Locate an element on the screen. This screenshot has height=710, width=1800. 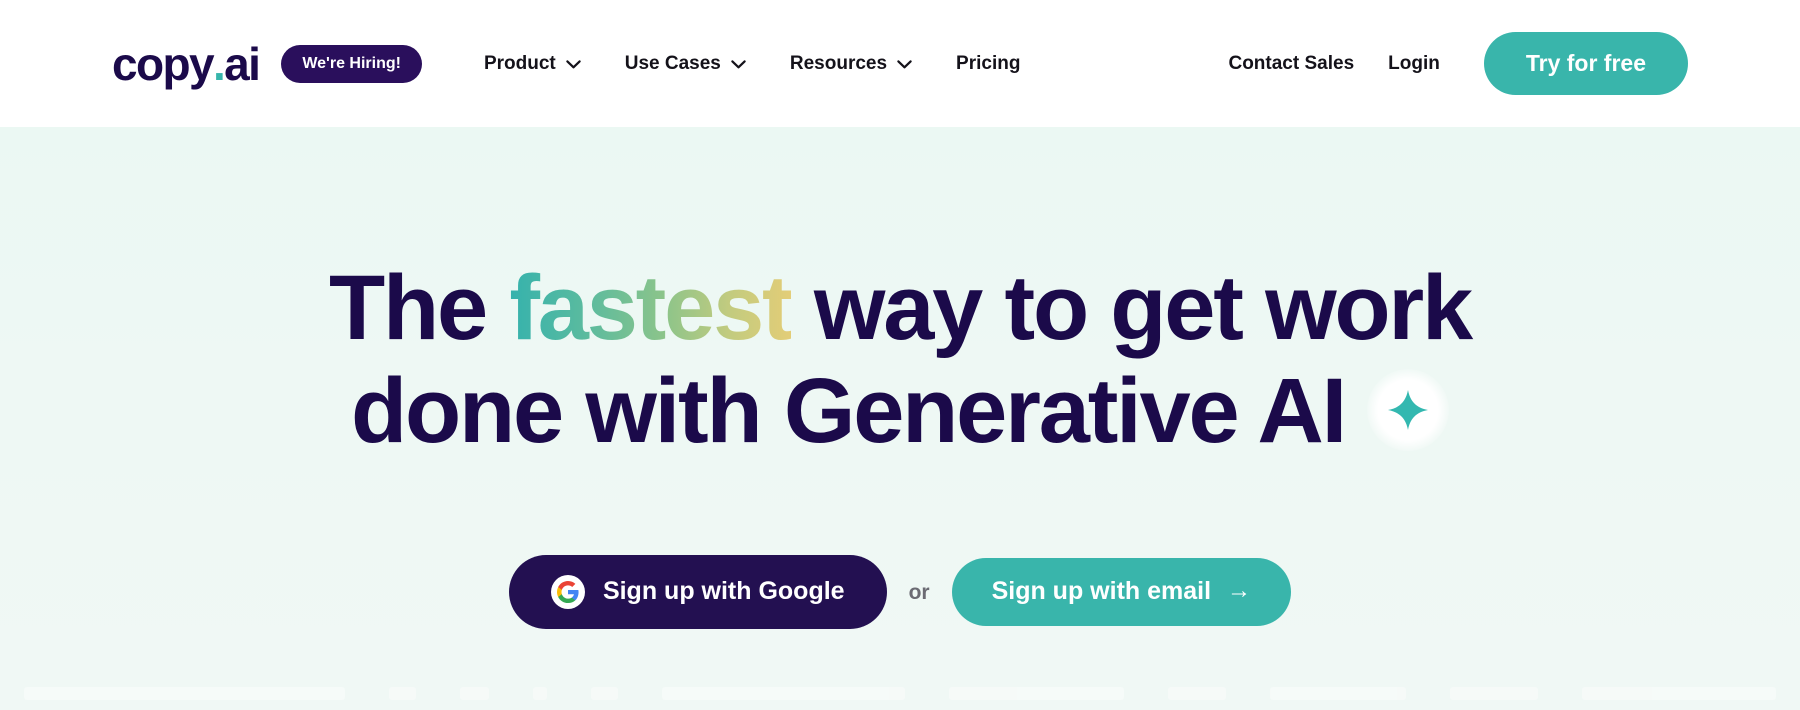
nav-item-resources-label: Resources is located at coordinates (838, 63).